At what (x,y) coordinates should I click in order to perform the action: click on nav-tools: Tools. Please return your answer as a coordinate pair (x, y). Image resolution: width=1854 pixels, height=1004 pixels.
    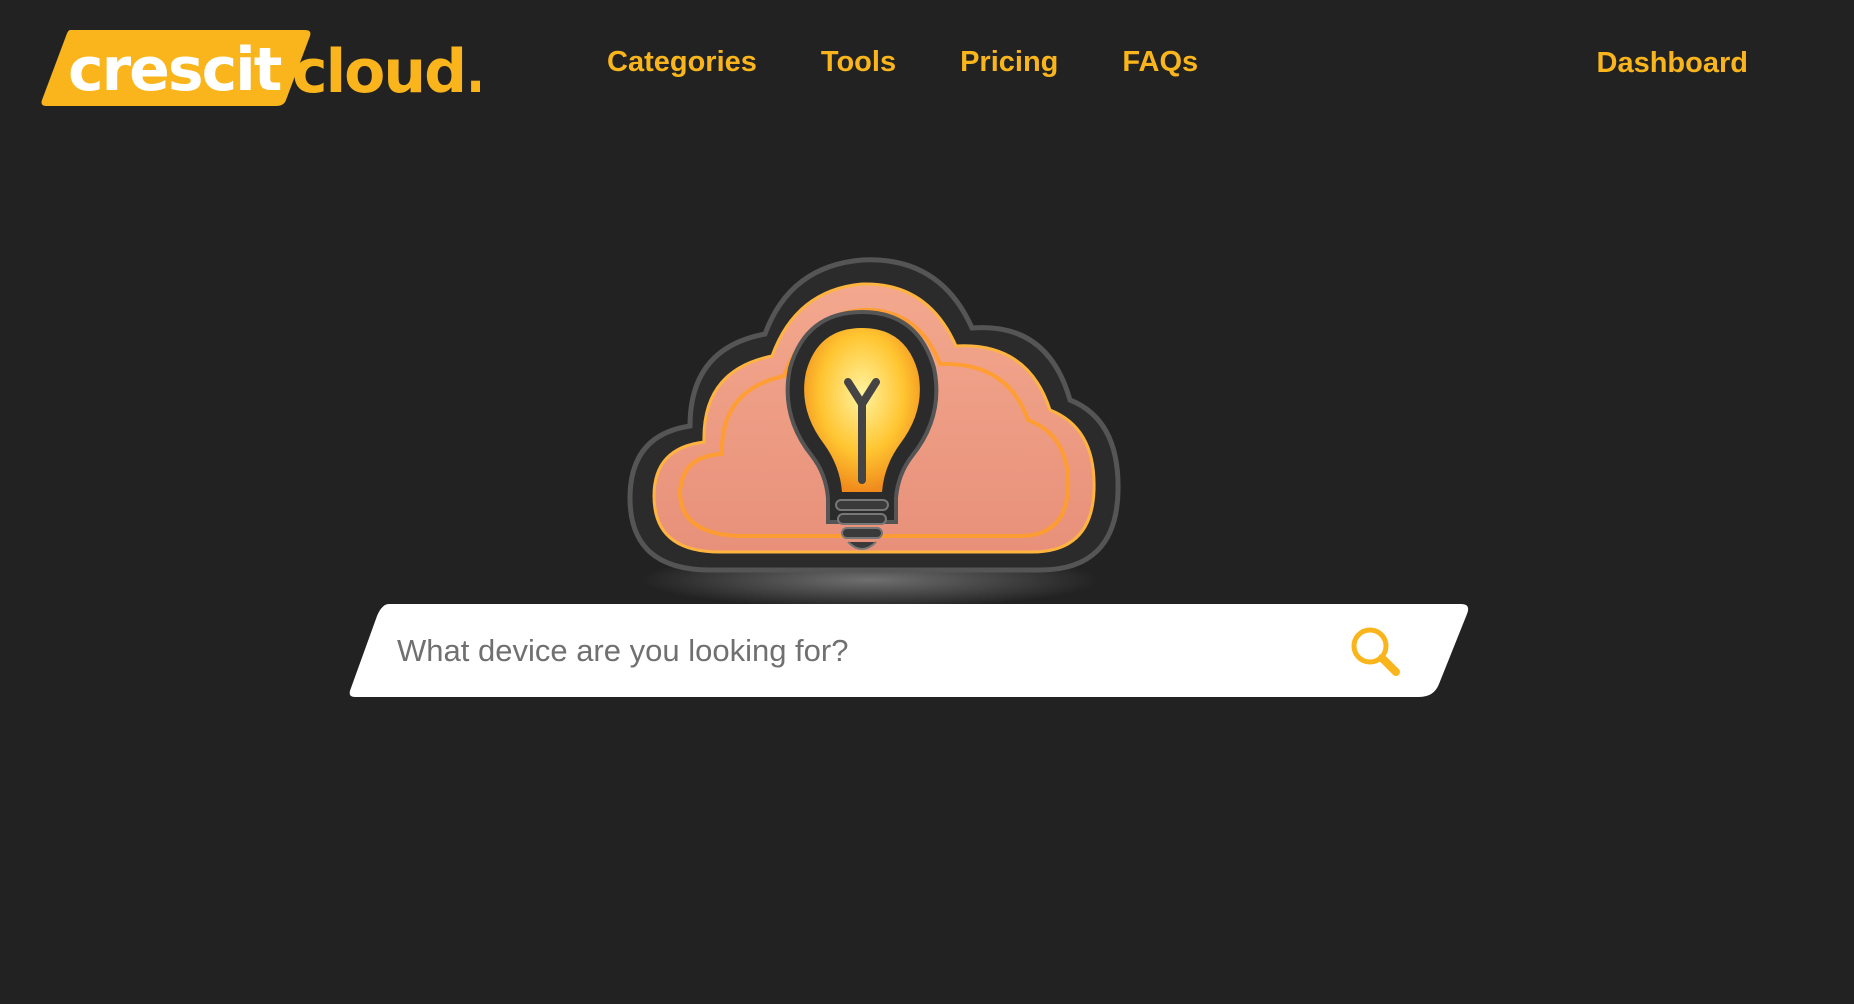
    Looking at the image, I should click on (858, 62).